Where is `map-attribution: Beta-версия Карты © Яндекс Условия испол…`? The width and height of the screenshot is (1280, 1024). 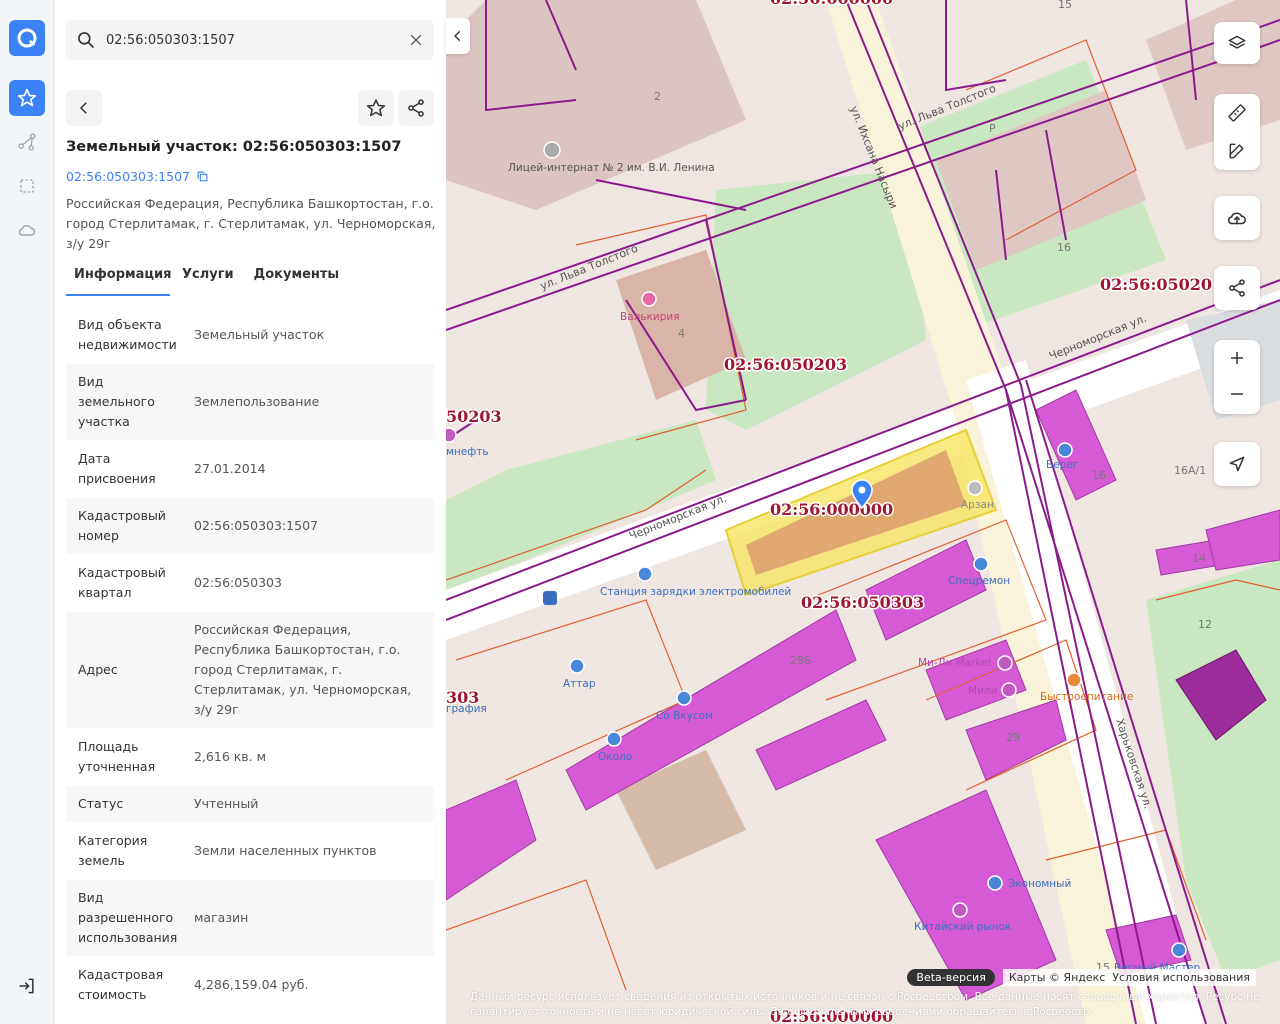
map-attribution: Beta-версия Карты © Яндекс Условия испол… is located at coordinates (1081, 977).